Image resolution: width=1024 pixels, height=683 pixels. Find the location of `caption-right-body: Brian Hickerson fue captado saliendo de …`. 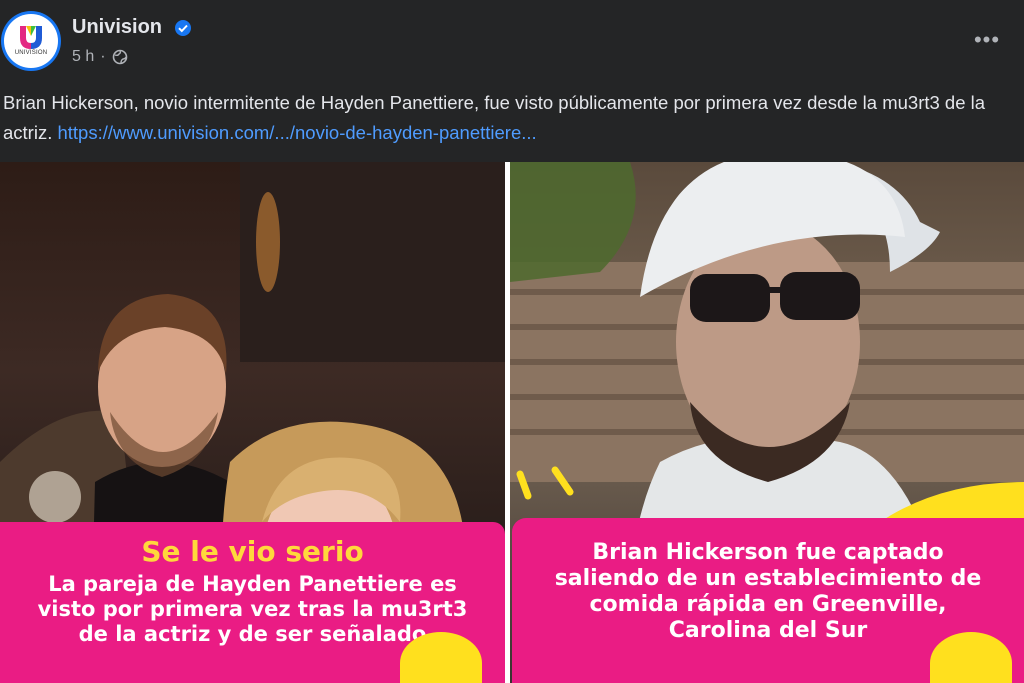

caption-right-body: Brian Hickerson fue captado saliendo de … is located at coordinates (768, 591).